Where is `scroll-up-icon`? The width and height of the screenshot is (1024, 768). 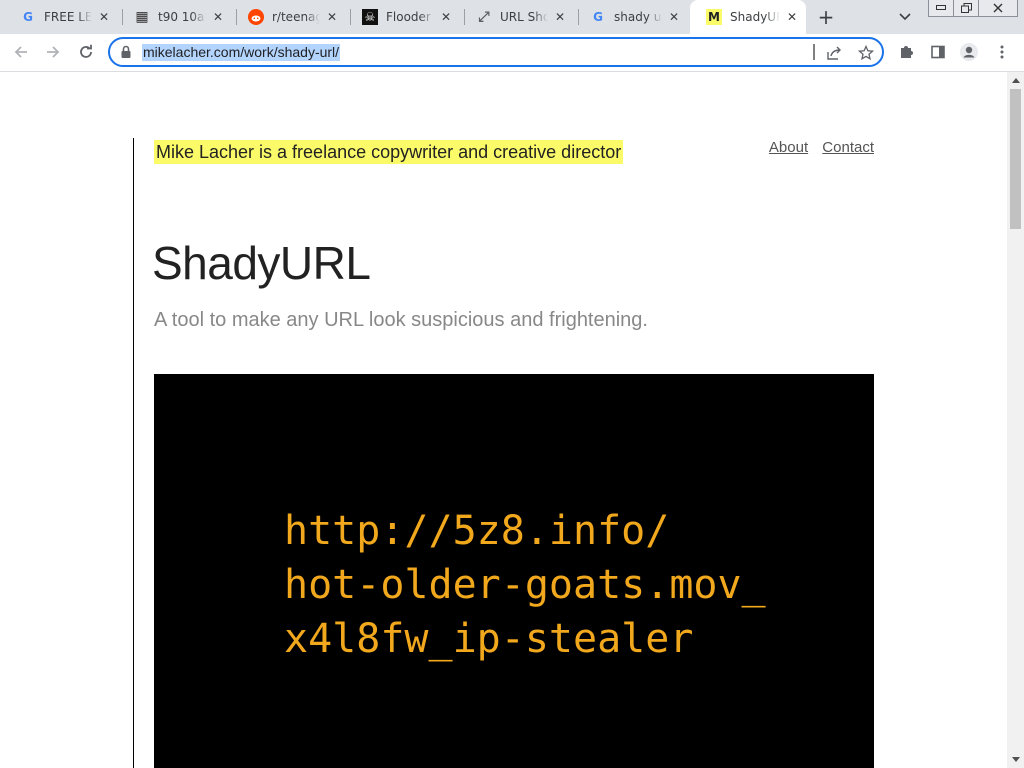
scroll-up-icon is located at coordinates (1015, 80).